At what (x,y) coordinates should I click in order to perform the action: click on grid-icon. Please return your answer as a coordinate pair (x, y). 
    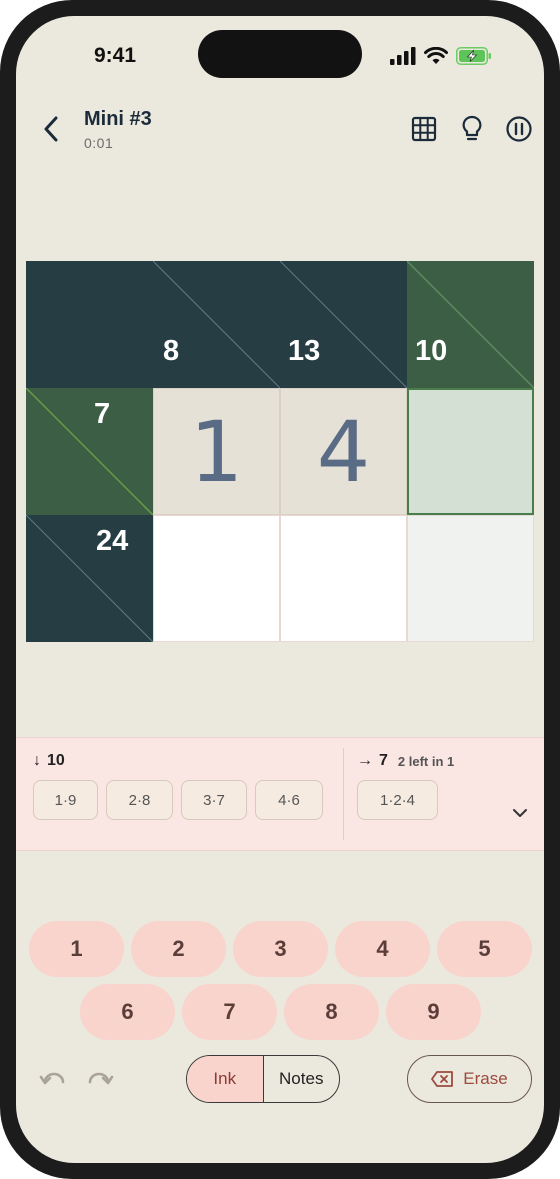
    Looking at the image, I should click on (424, 129).